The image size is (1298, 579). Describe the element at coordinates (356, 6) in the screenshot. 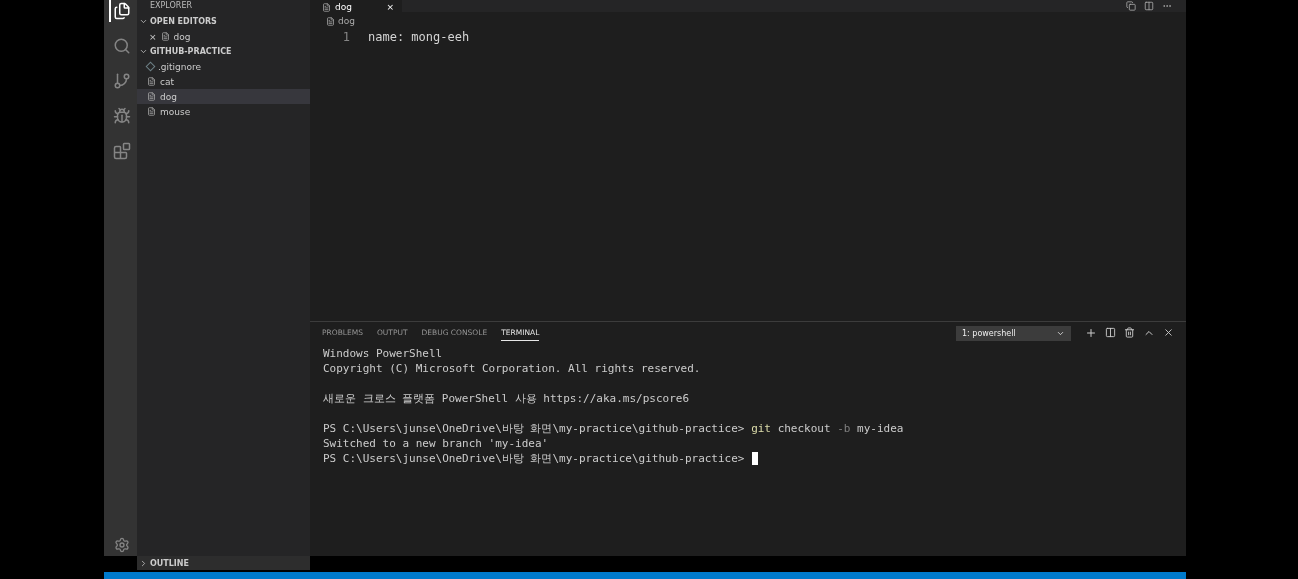

I see `editor-tab: dog ×` at that location.